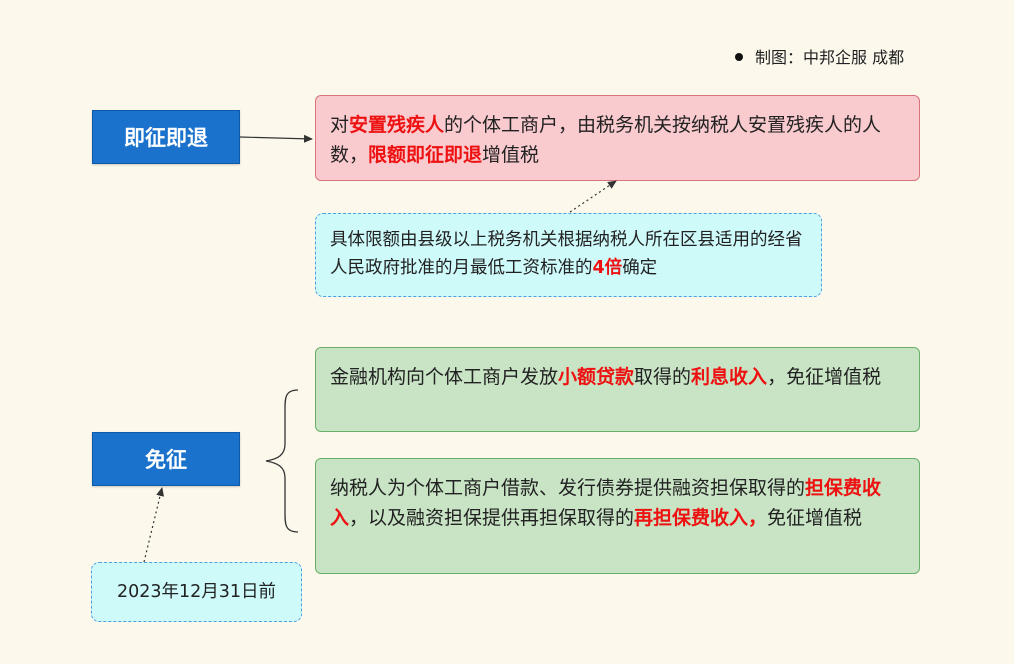  What do you see at coordinates (276, 138) in the screenshot?
I see `arrow-refund-to-main` at bounding box center [276, 138].